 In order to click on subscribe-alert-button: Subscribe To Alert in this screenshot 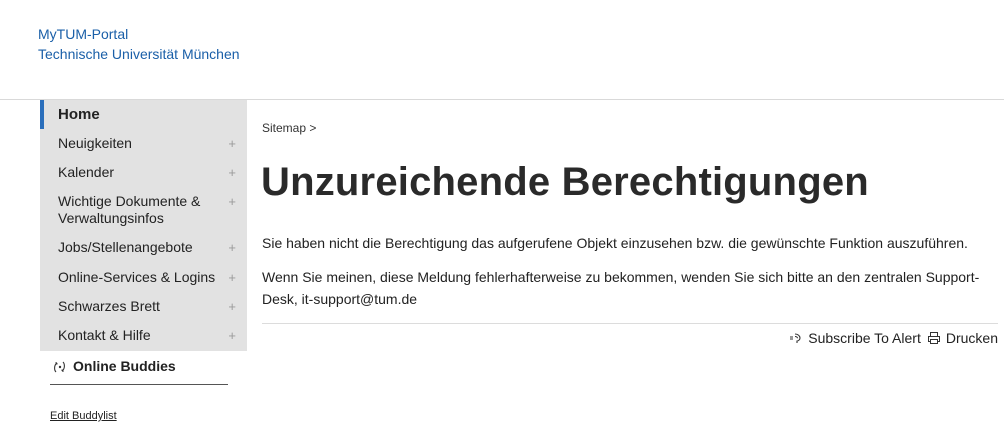, I will do `click(855, 338)`.